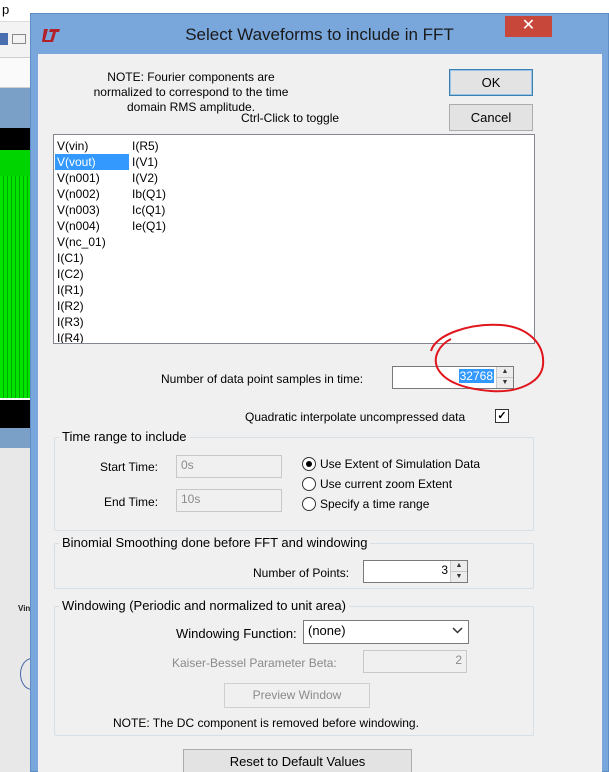 The image size is (609, 772). What do you see at coordinates (17, 278) in the screenshot?
I see `waveform-trace` at bounding box center [17, 278].